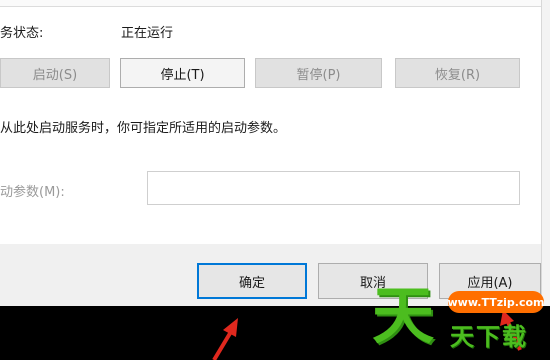  Describe the element at coordinates (489, 337) in the screenshot. I see `watermark-name: 天下载` at that location.